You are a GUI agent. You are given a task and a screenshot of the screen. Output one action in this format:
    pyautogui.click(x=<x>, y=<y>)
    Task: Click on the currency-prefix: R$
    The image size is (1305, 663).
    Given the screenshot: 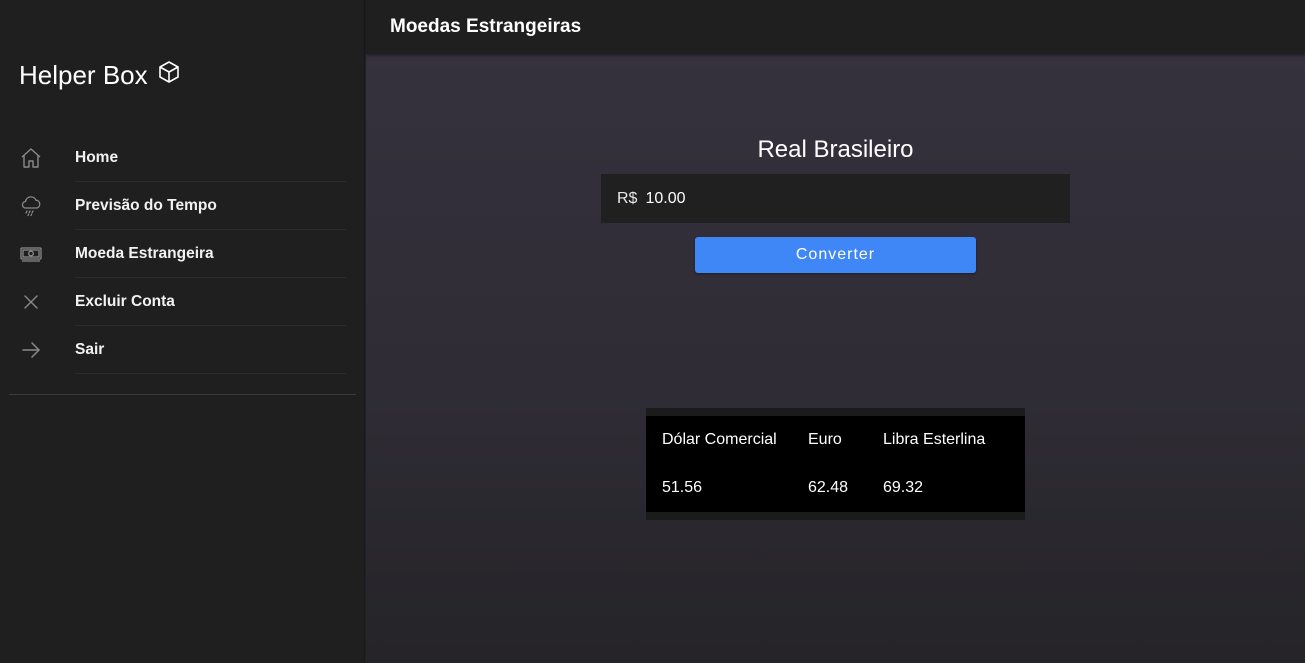 What is the action you would take?
    pyautogui.click(x=627, y=198)
    